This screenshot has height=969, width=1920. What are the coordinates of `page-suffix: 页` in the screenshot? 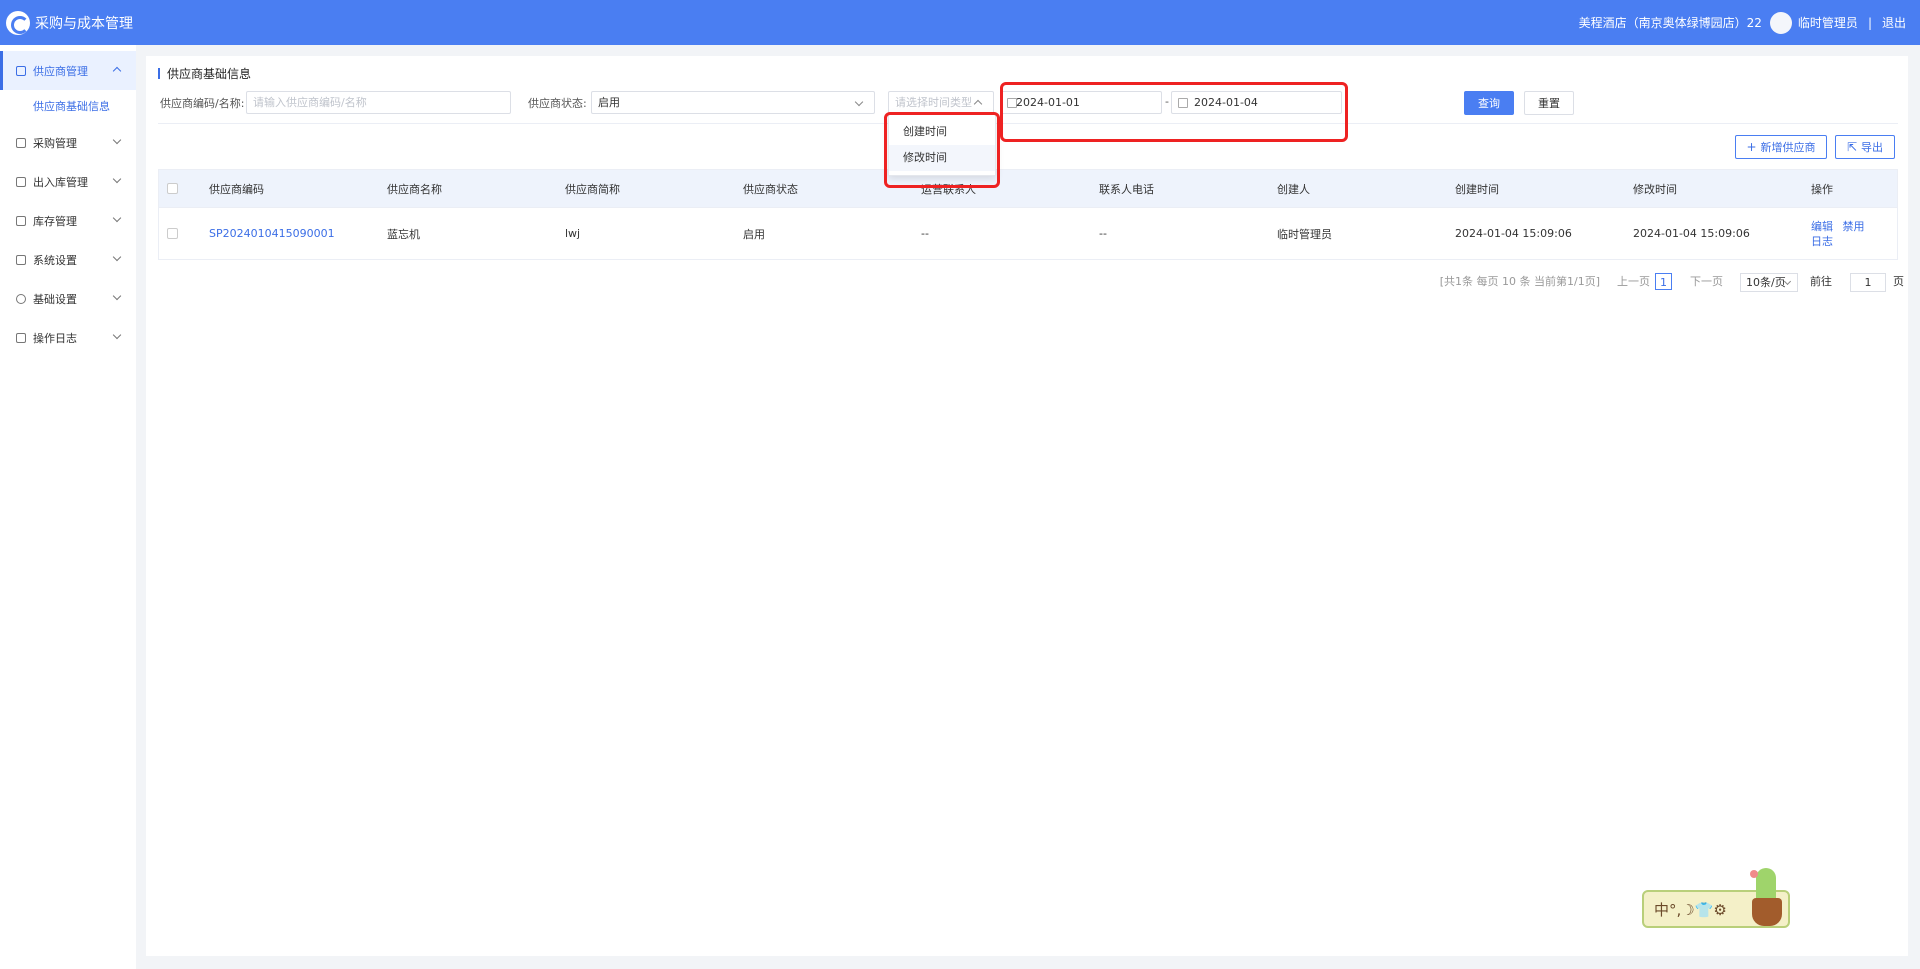 It's located at (1898, 281).